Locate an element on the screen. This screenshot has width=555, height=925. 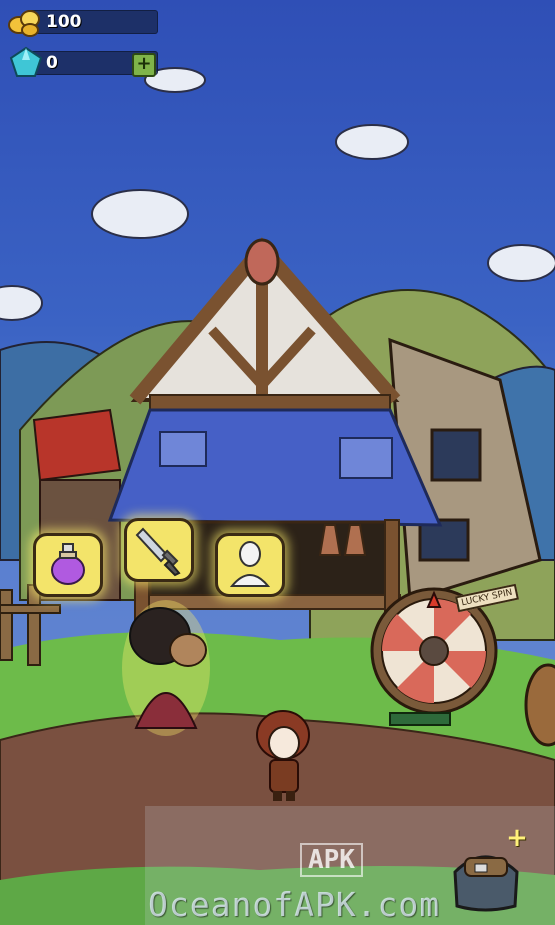
gold-nugget-icon is located at coordinates (24, 23).